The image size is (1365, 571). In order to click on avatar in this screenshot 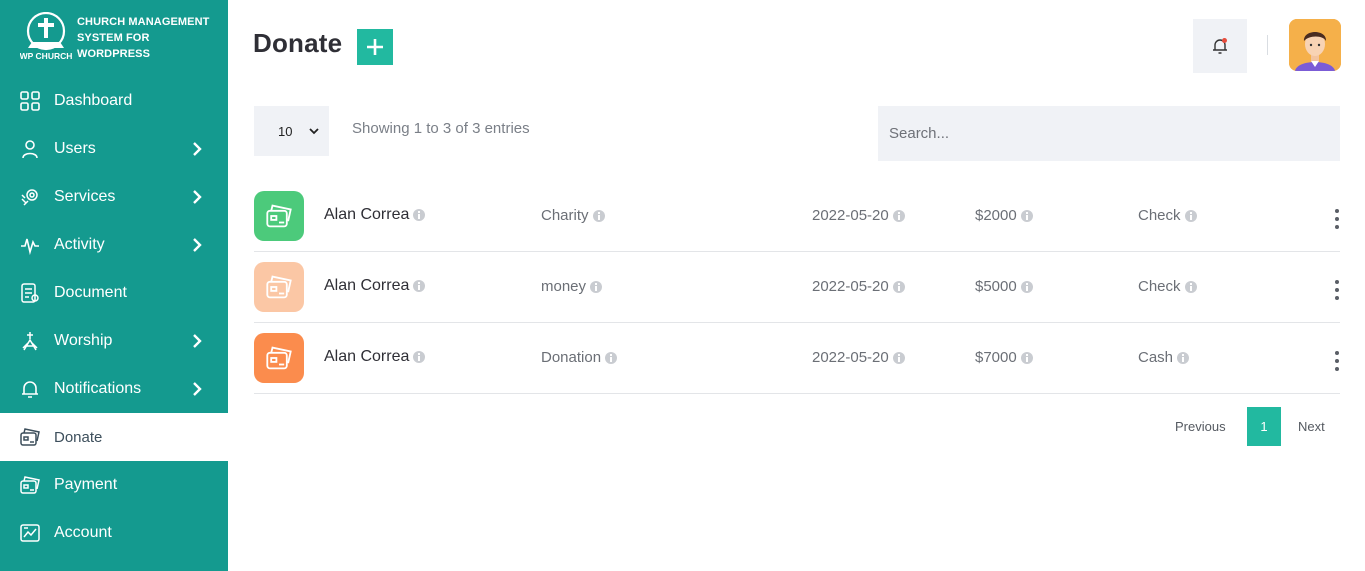, I will do `click(1315, 45)`.